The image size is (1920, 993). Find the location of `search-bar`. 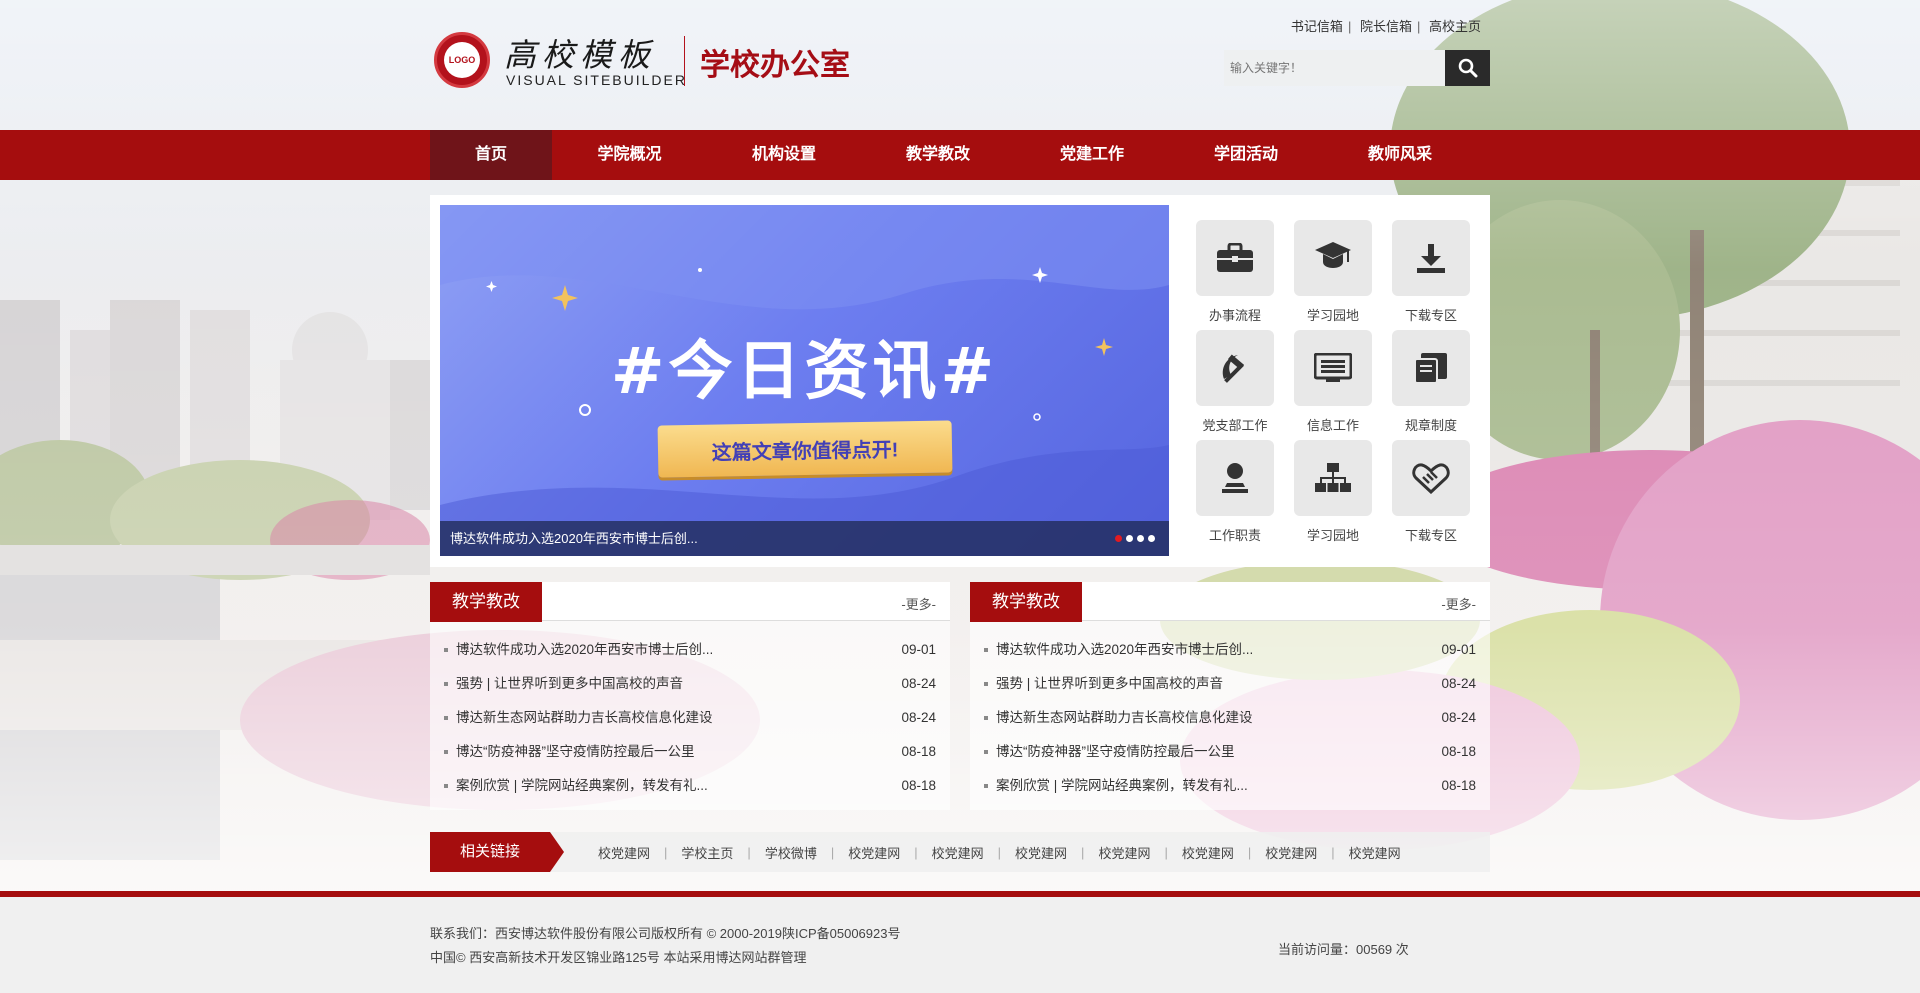

search-bar is located at coordinates (1357, 68).